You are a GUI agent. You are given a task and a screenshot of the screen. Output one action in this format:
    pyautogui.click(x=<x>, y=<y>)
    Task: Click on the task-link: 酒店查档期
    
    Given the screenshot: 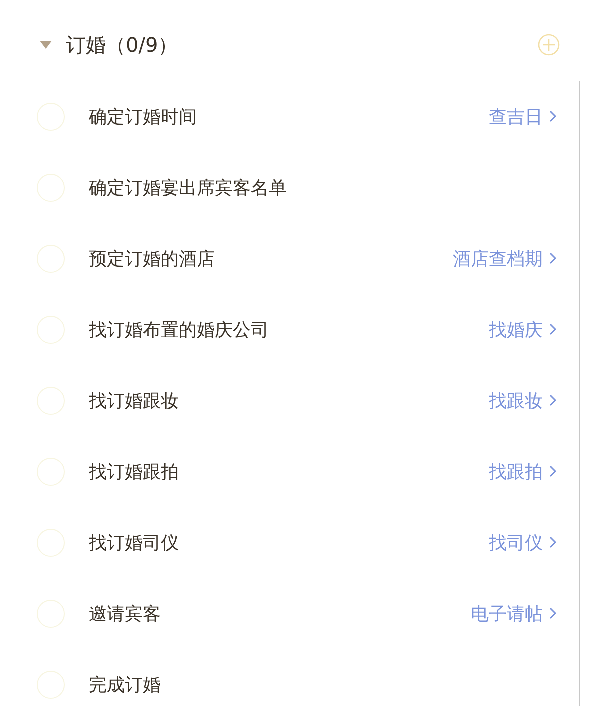 What is the action you would take?
    pyautogui.click(x=505, y=258)
    